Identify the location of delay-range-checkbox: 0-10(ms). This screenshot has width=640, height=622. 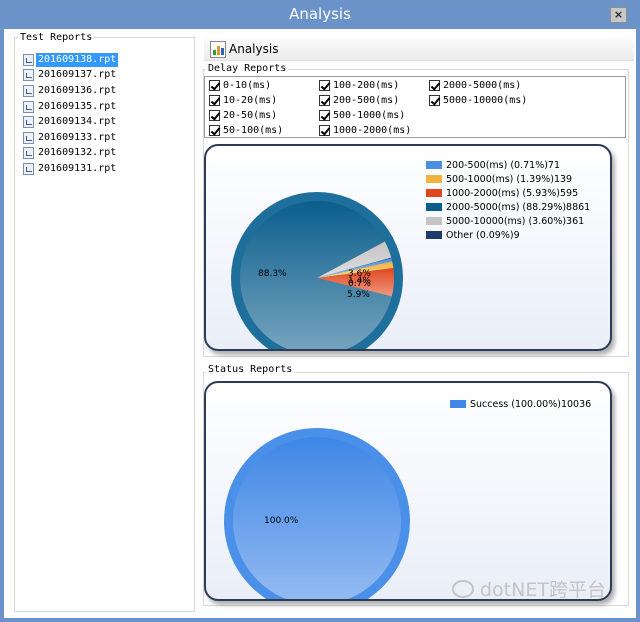
(240, 85).